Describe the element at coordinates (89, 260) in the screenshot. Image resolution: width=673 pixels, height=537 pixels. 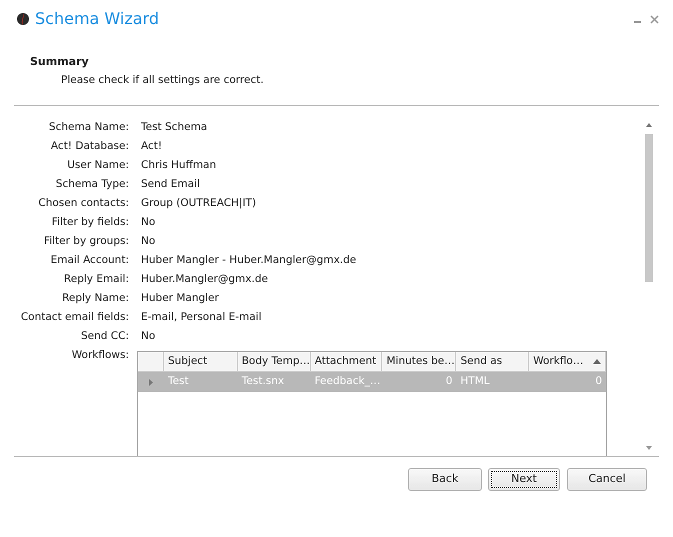
I see `field-label: Email Account:` at that location.